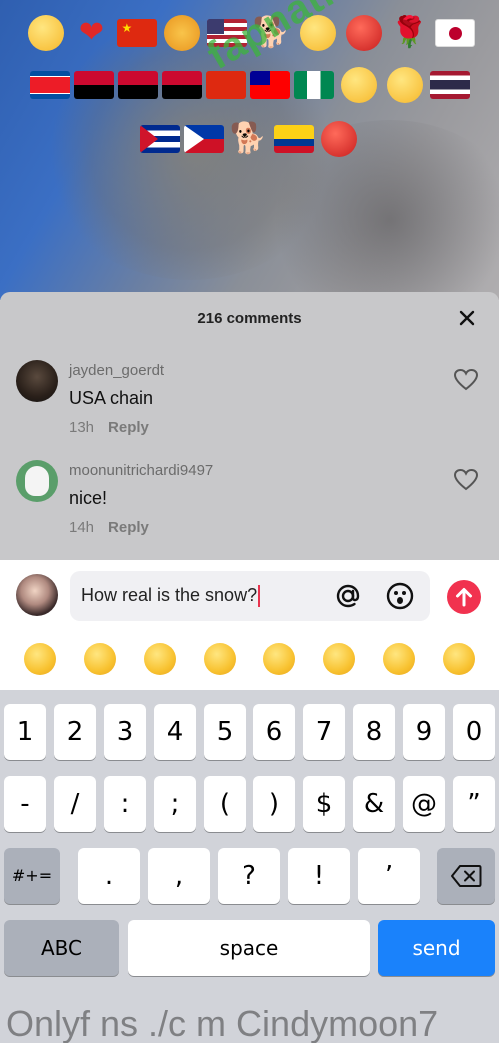  I want to click on send-comment-button, so click(464, 597).